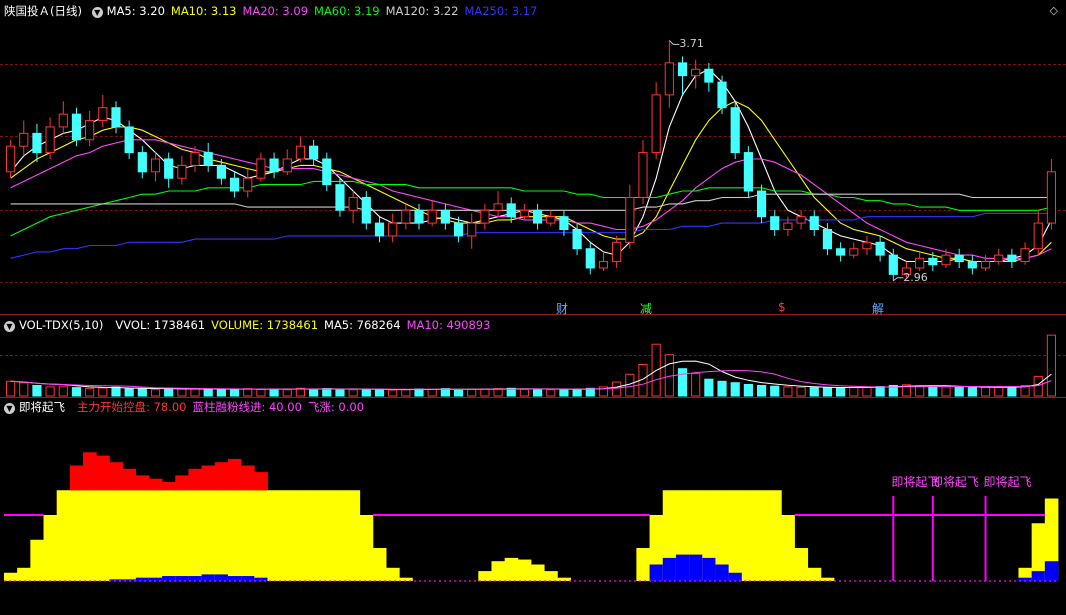 The image size is (1066, 615). What do you see at coordinates (223, 407) in the screenshot?
I see `signal-legend: 主力开始控盘: 78.00 蓝柱融粉线进: 40.00 飞涨: 0.00` at bounding box center [223, 407].